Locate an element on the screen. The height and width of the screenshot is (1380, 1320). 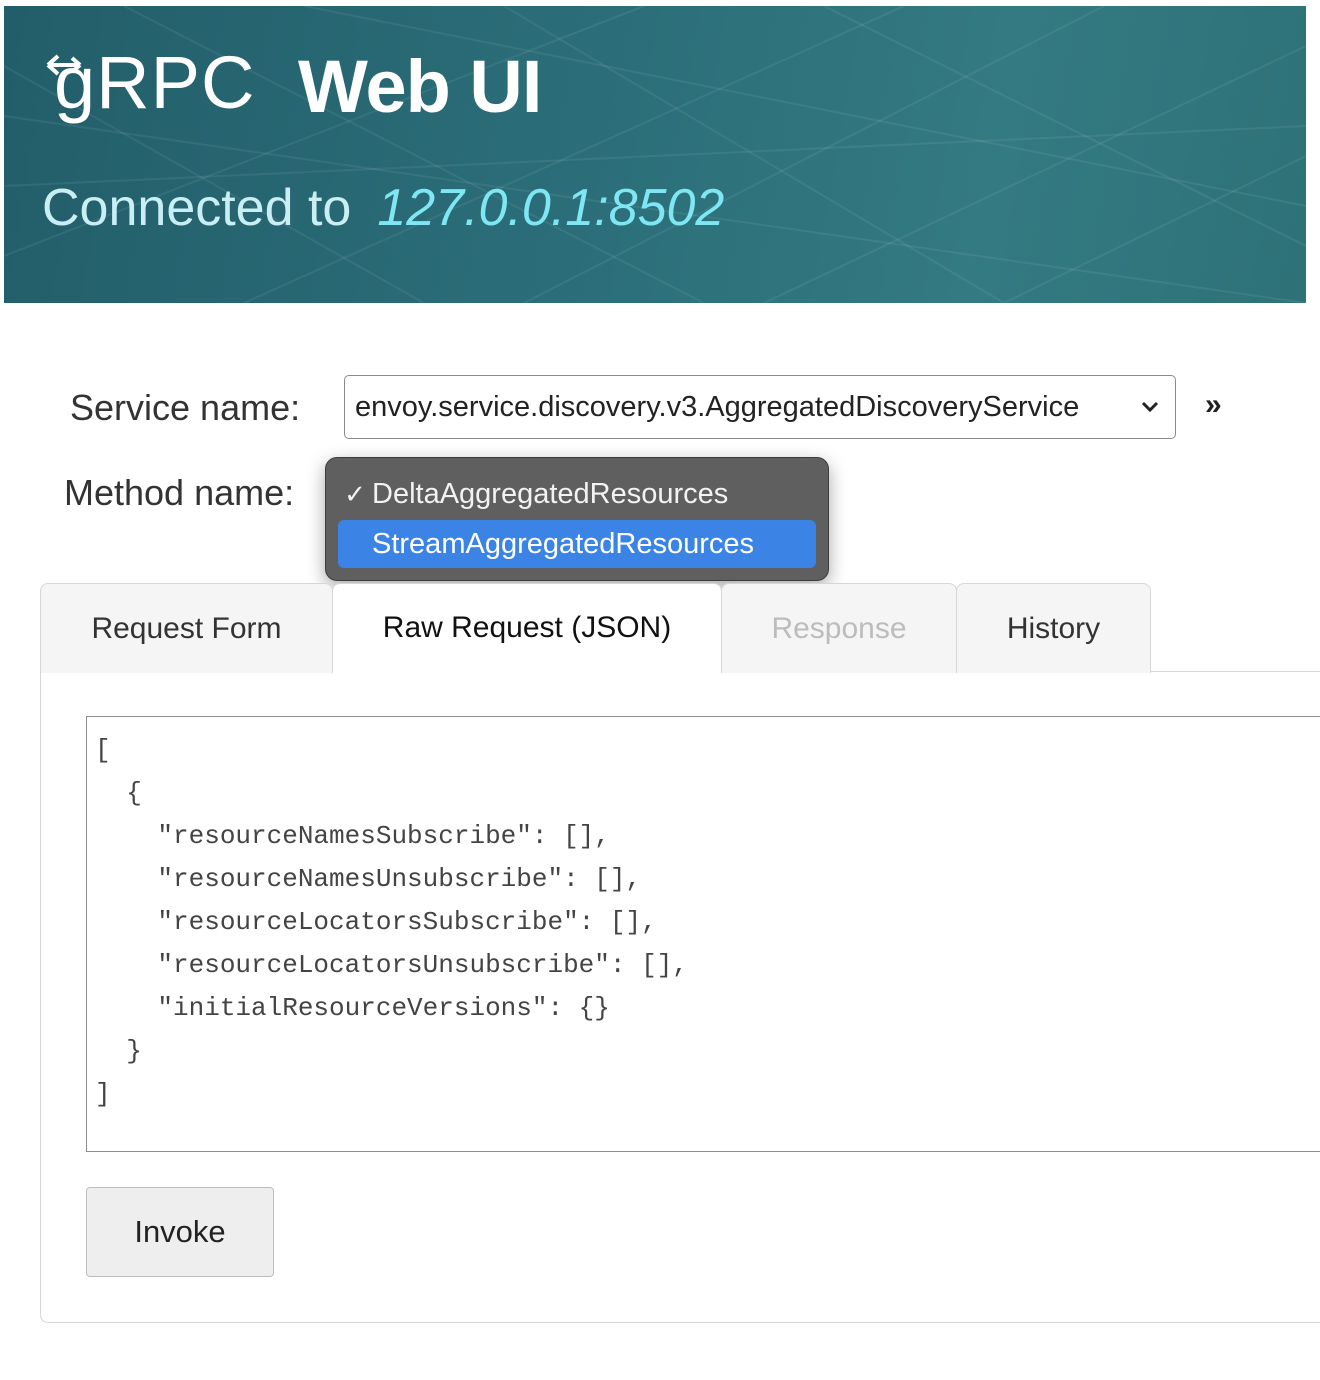
method-option-label: StreamAggregatedResources is located at coordinates (563, 543).